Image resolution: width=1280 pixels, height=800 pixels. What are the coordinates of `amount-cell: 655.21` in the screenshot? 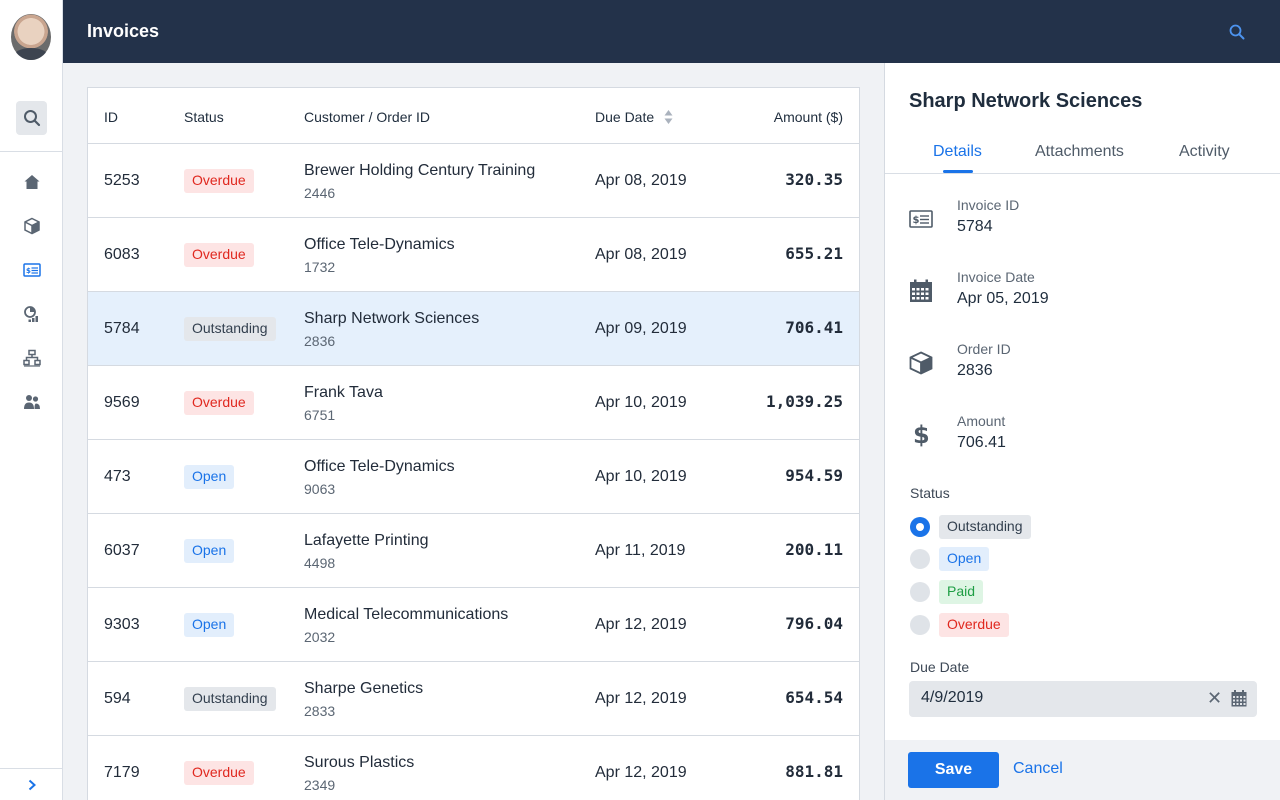 It's located at (814, 253).